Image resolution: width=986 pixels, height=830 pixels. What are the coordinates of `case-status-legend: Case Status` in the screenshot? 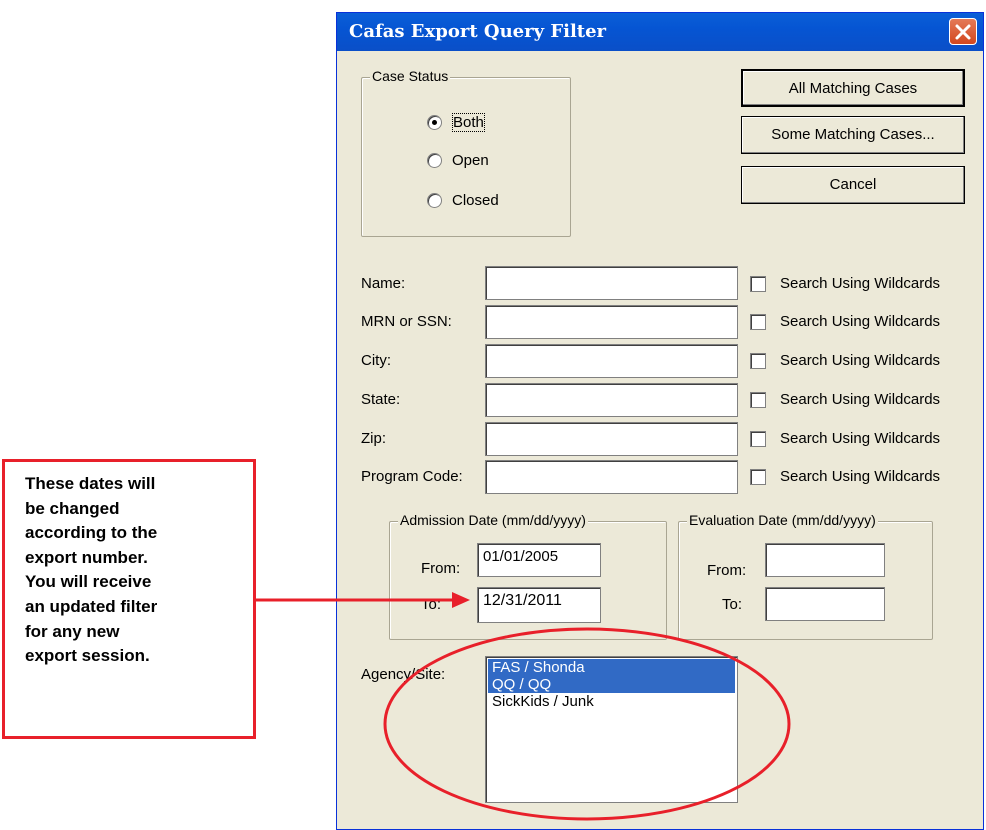 It's located at (410, 76).